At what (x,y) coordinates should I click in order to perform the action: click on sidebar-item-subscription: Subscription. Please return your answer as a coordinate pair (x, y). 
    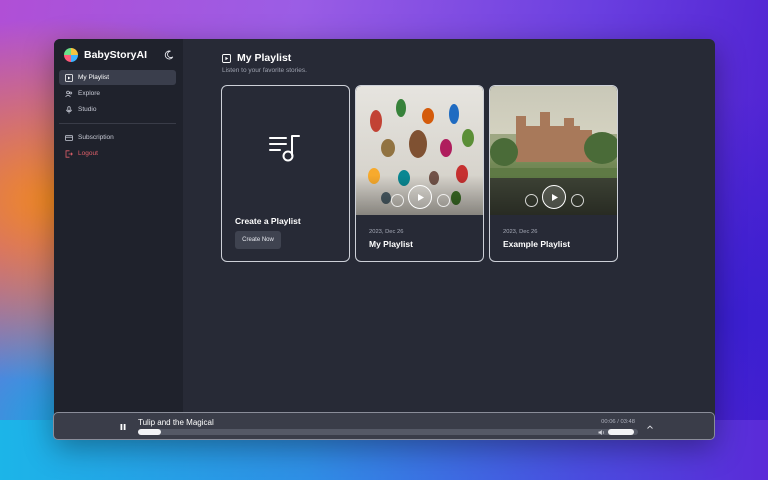
    Looking at the image, I should click on (117, 137).